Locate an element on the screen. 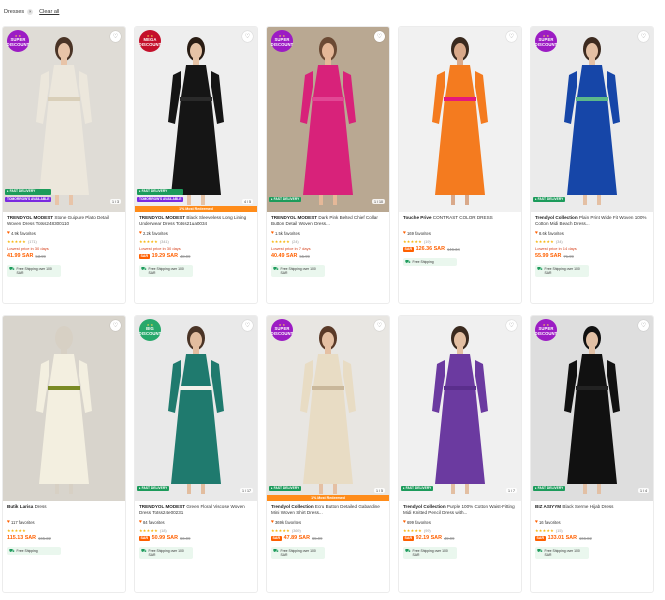  shipping-info: ⛟ Free Shipping is located at coordinates (430, 262).